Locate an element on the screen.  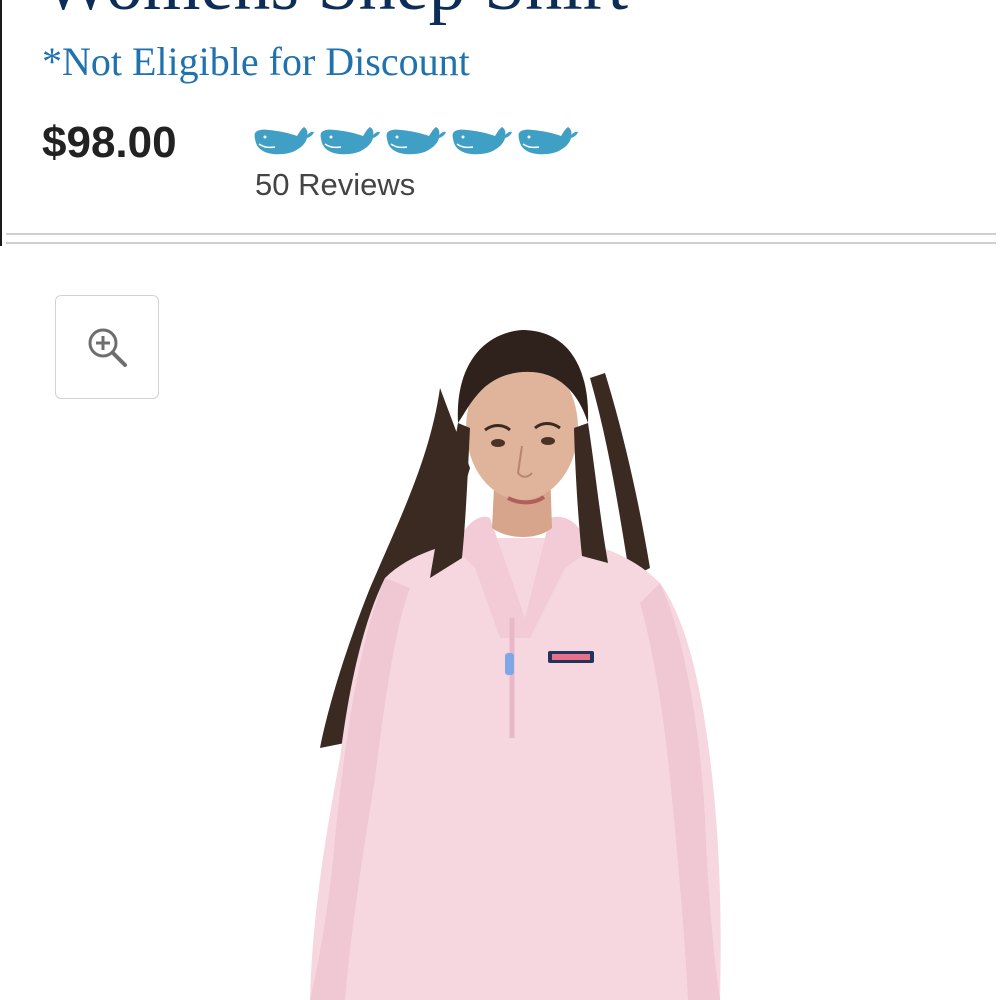
star-rating is located at coordinates (416, 141).